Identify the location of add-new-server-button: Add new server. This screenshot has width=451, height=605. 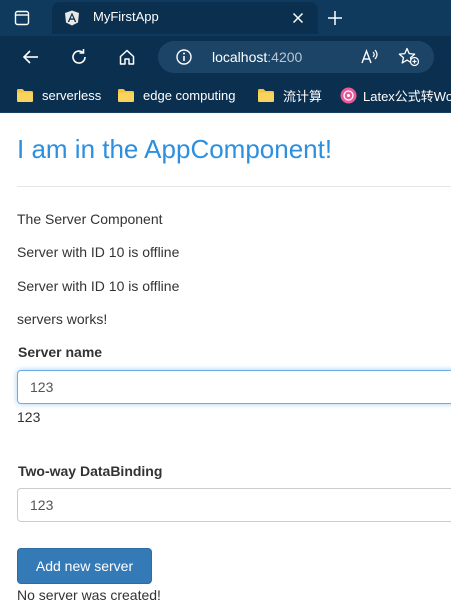
(84, 566).